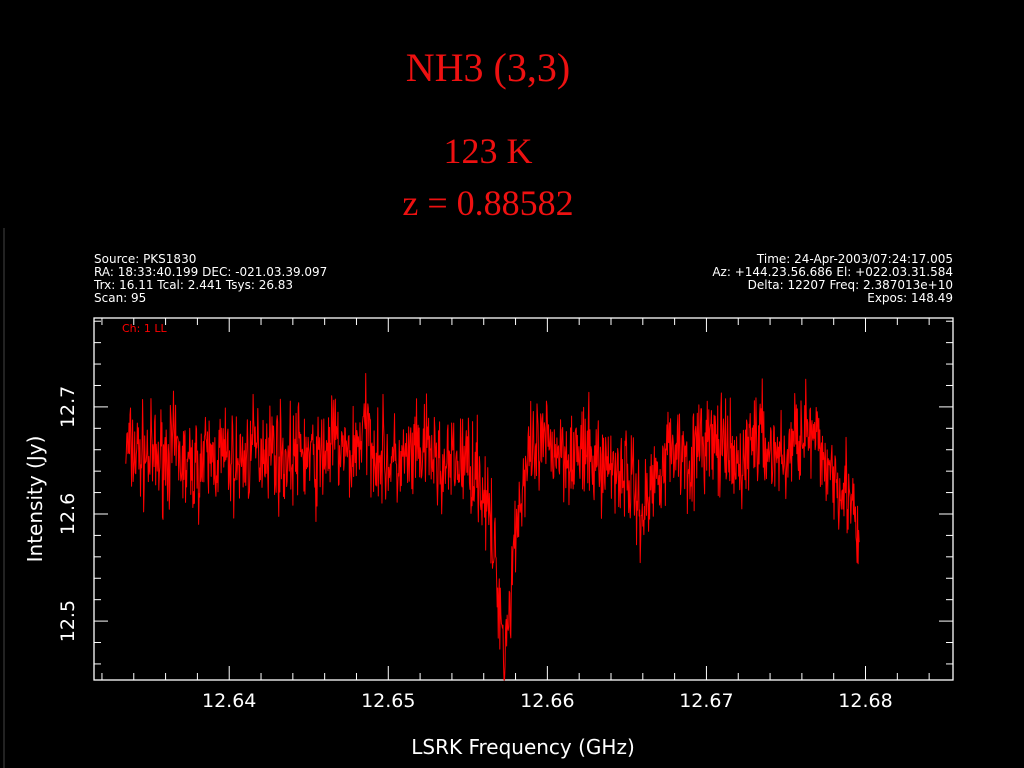 The width and height of the screenshot is (1024, 768). Describe the element at coordinates (388, 701) in the screenshot. I see `x-tick-label: 12.65` at that location.